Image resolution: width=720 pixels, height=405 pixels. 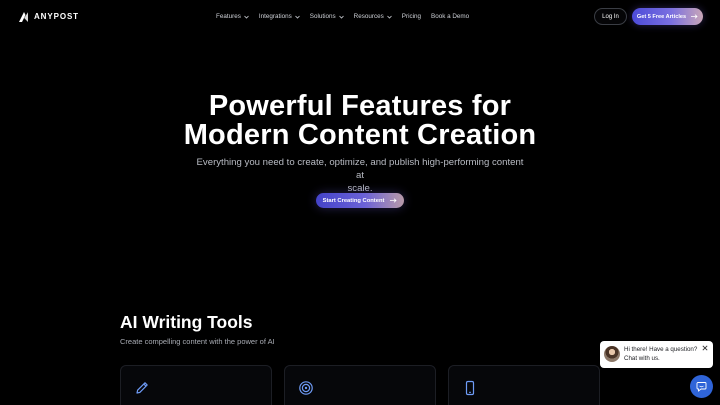 I want to click on login-button: Log In, so click(x=610, y=16).